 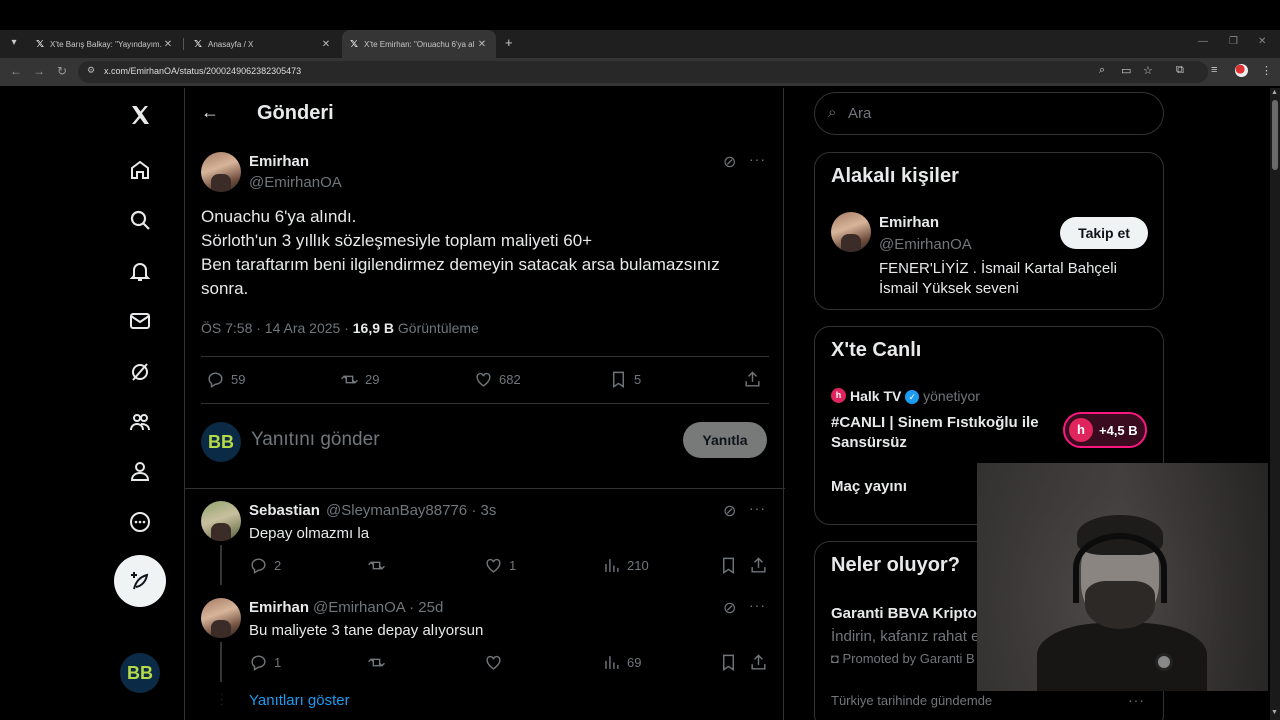 What do you see at coordinates (277, 328) in the screenshot?
I see `tweet-time: ÖS 7:58 · 14 Ara 2025 ·` at bounding box center [277, 328].